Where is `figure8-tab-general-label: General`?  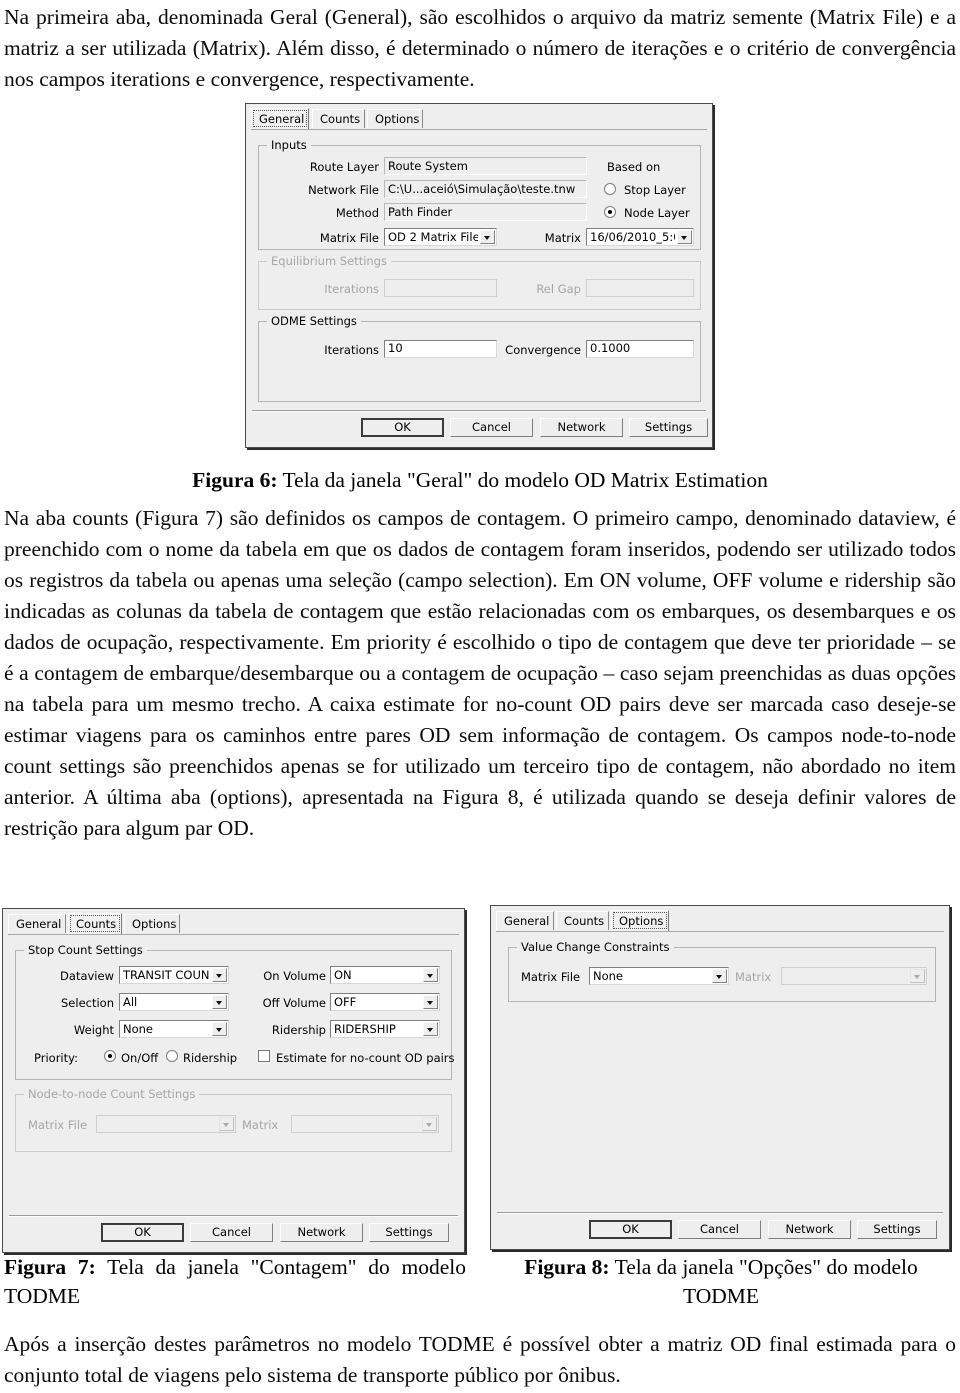
figure8-tab-general-label: General is located at coordinates (527, 921).